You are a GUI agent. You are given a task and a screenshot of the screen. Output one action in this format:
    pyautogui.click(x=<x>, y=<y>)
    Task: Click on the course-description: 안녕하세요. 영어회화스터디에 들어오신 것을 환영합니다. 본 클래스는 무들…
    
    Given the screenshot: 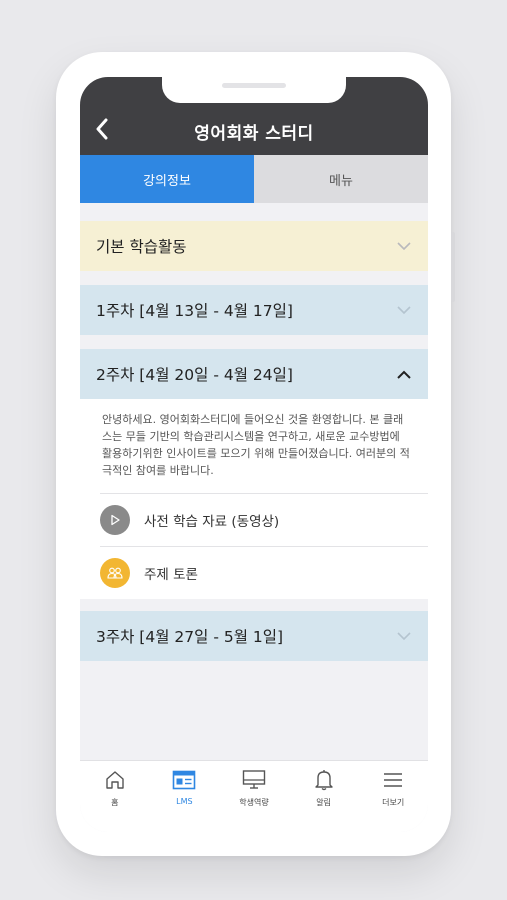 What is the action you would take?
    pyautogui.click(x=256, y=445)
    